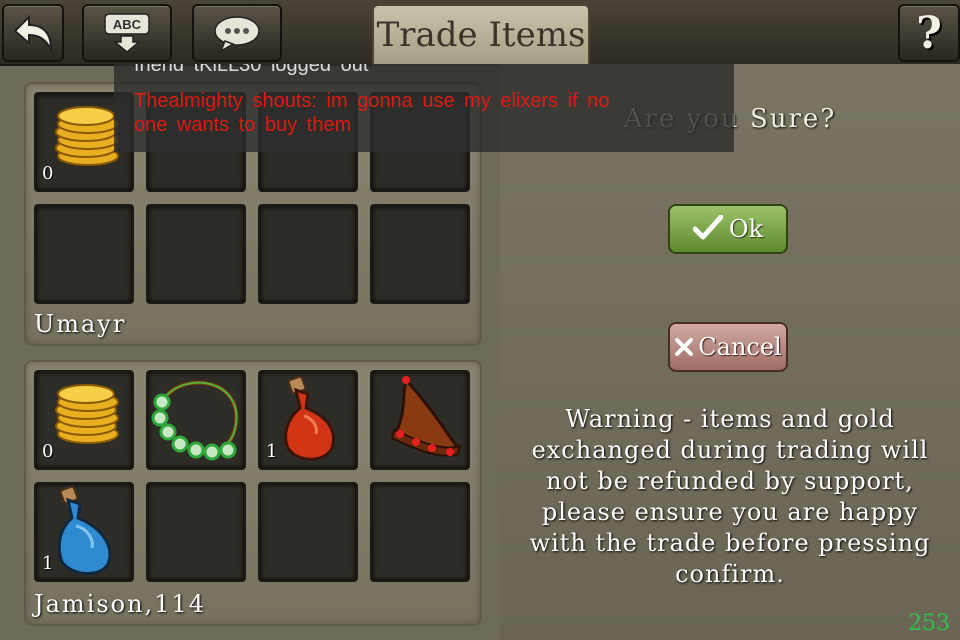 The image size is (960, 640). I want to click on wizard-hat-icon, so click(420, 420).